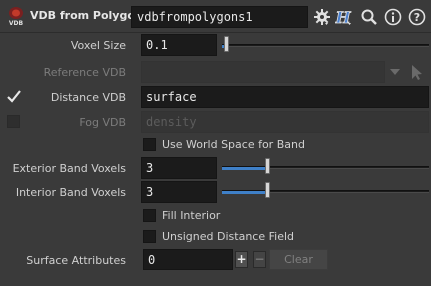 The image size is (431, 286). I want to click on distance-vdb-label: Distance VDB, so click(88, 97).